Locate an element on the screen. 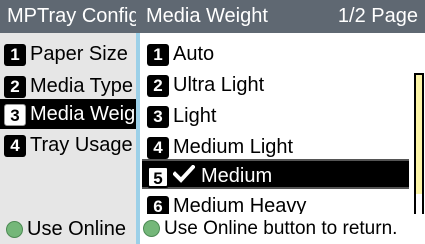 Image resolution: width=425 pixels, height=244 pixels. back-footer-text: Use Online is located at coordinates (76, 229).